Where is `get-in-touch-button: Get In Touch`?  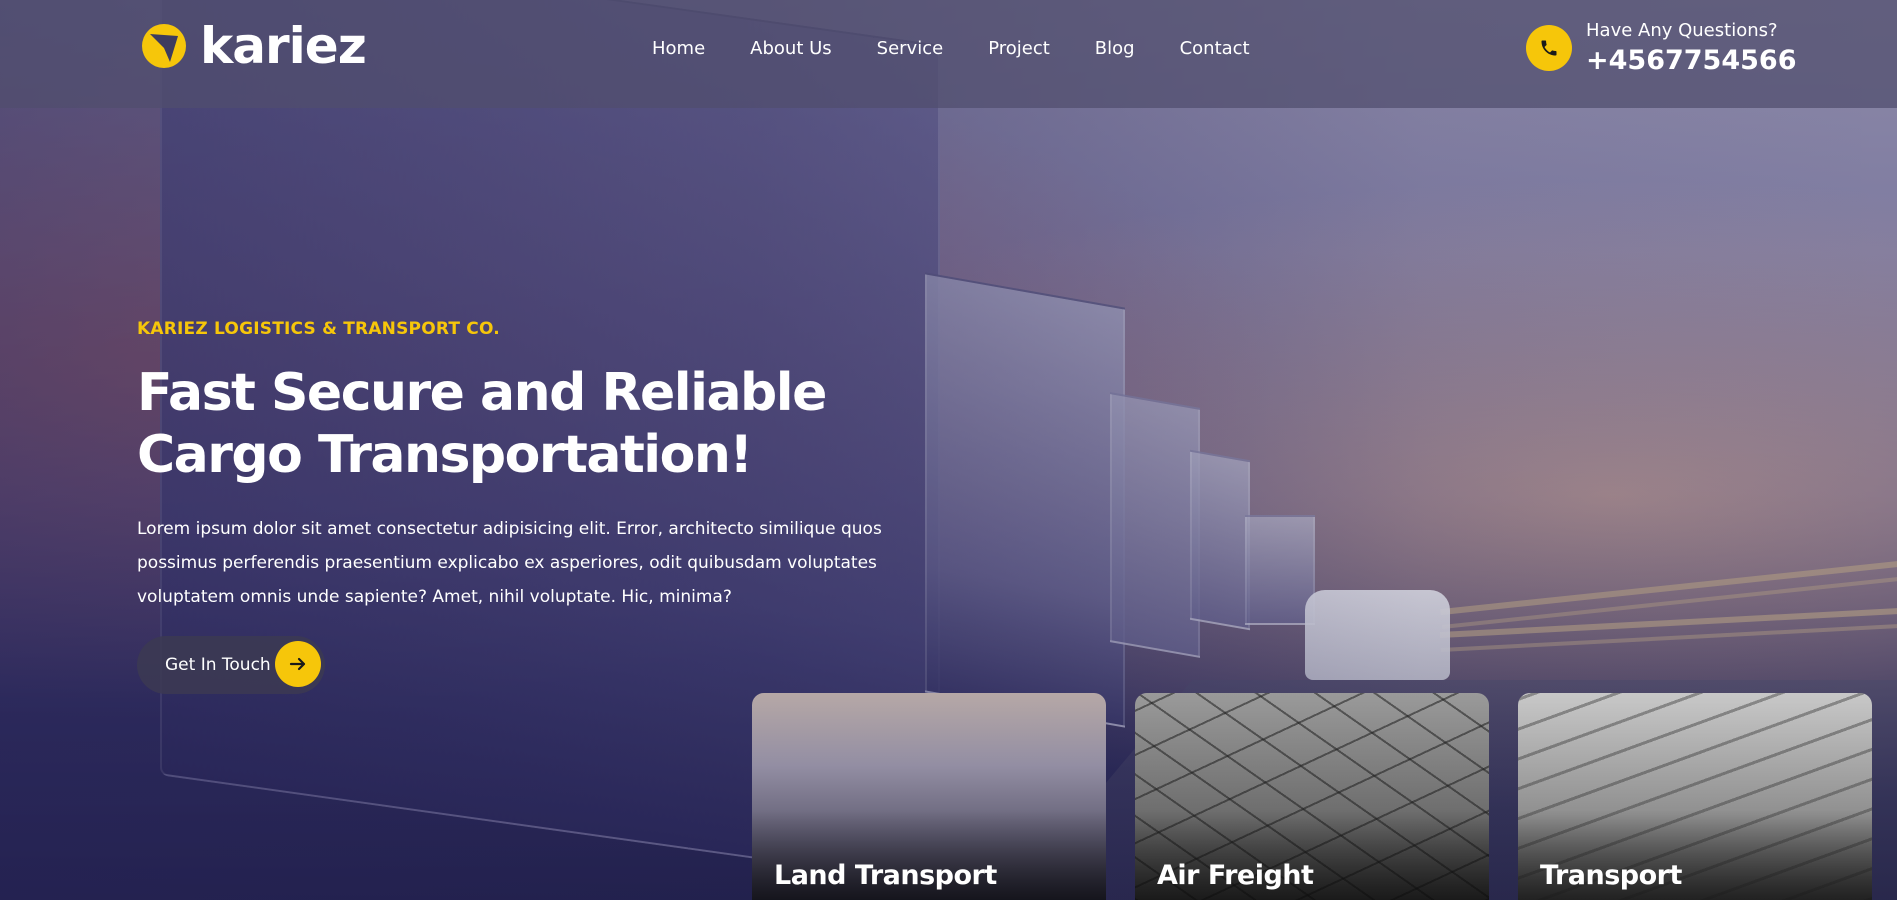 get-in-touch-button: Get In Touch is located at coordinates (231, 665).